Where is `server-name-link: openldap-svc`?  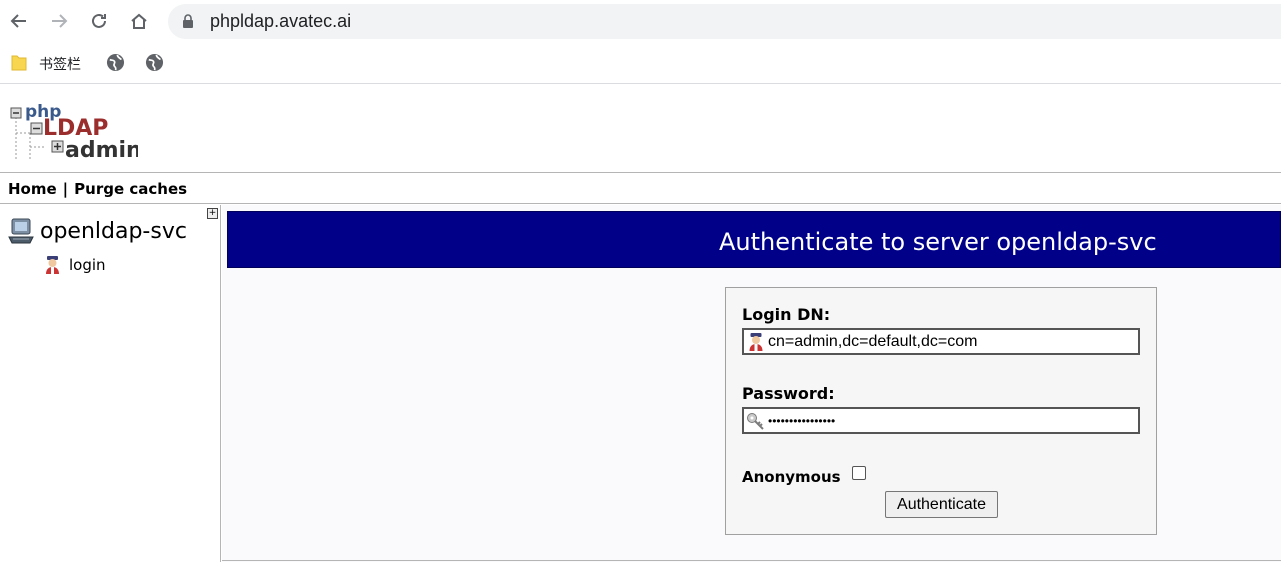
server-name-link: openldap-svc is located at coordinates (113, 231).